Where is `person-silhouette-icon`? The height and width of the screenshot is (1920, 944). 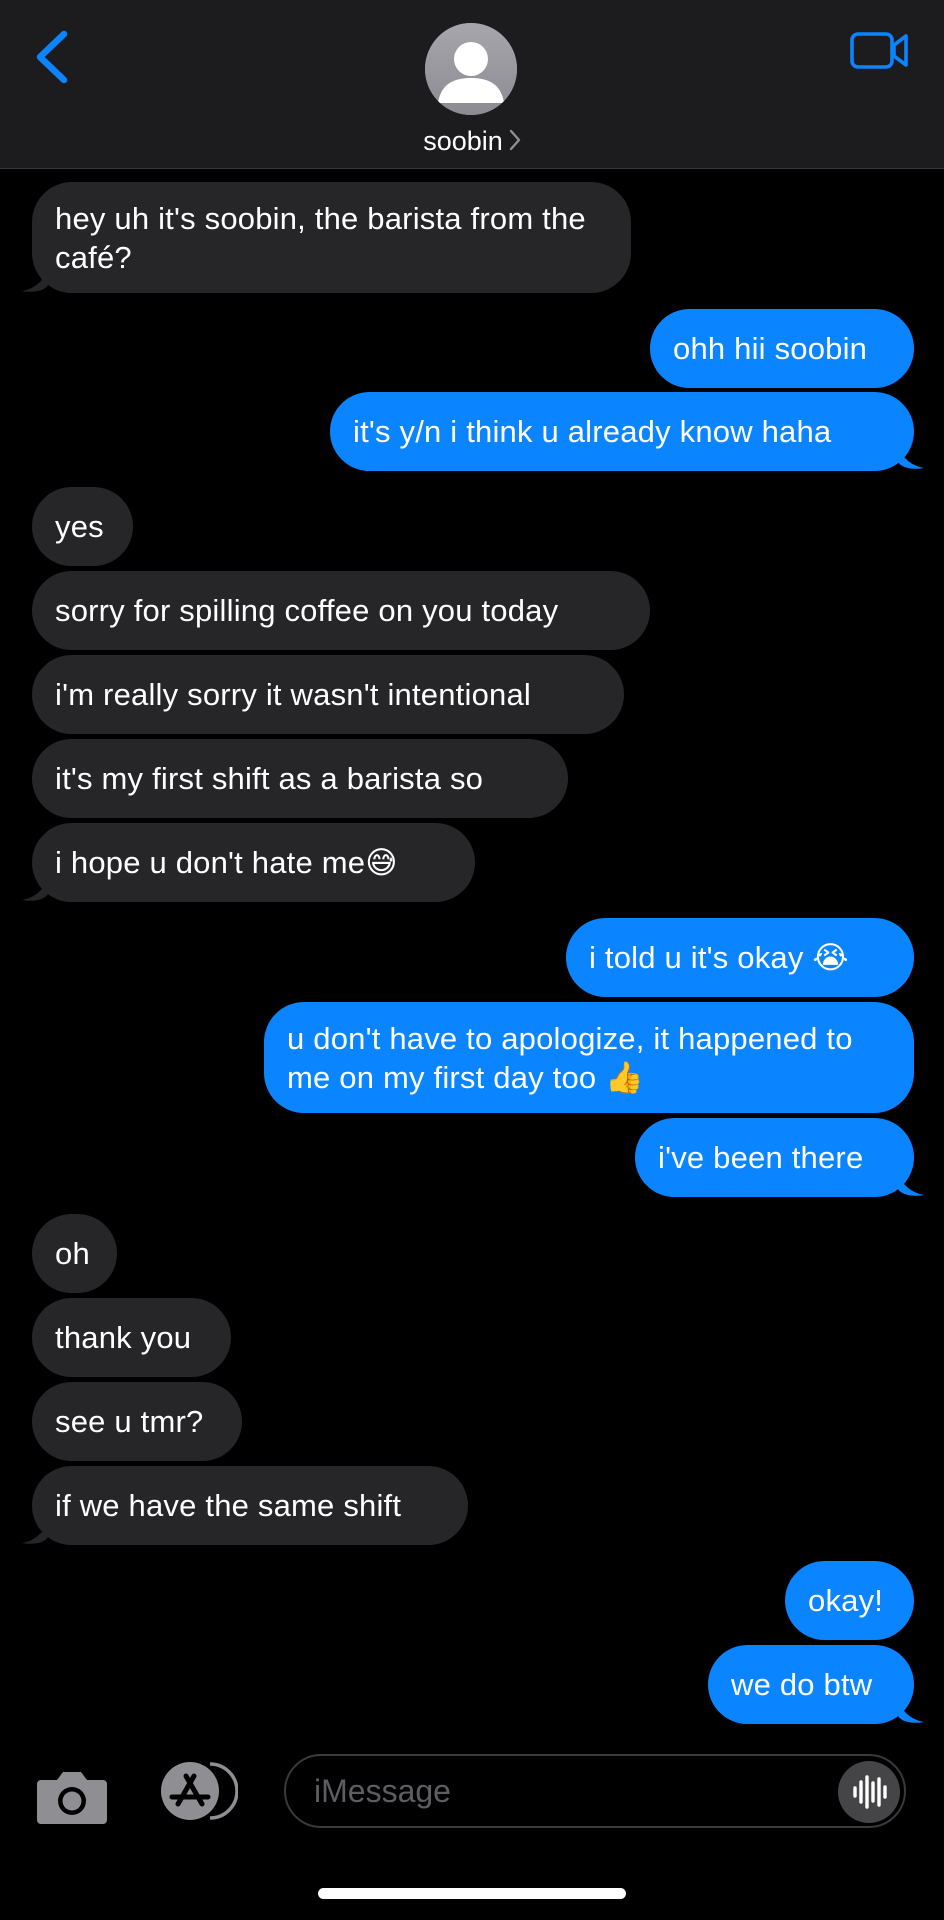 person-silhouette-icon is located at coordinates (471, 69).